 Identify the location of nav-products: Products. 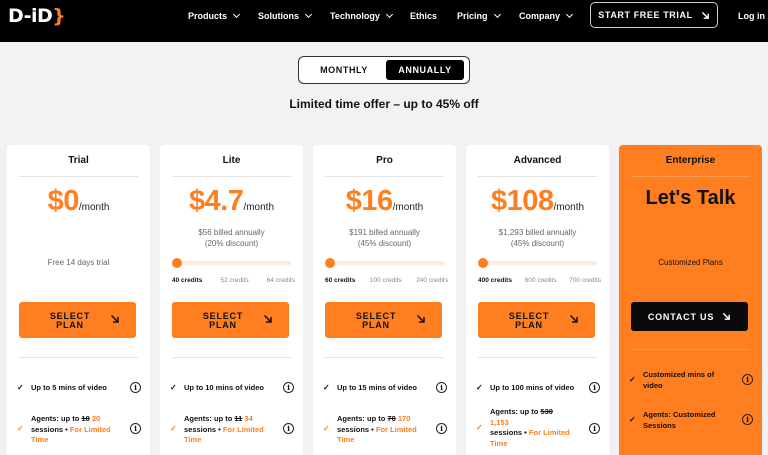
(214, 15).